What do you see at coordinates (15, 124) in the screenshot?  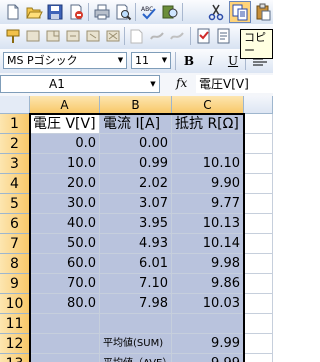 I see `row-header-1: 1` at bounding box center [15, 124].